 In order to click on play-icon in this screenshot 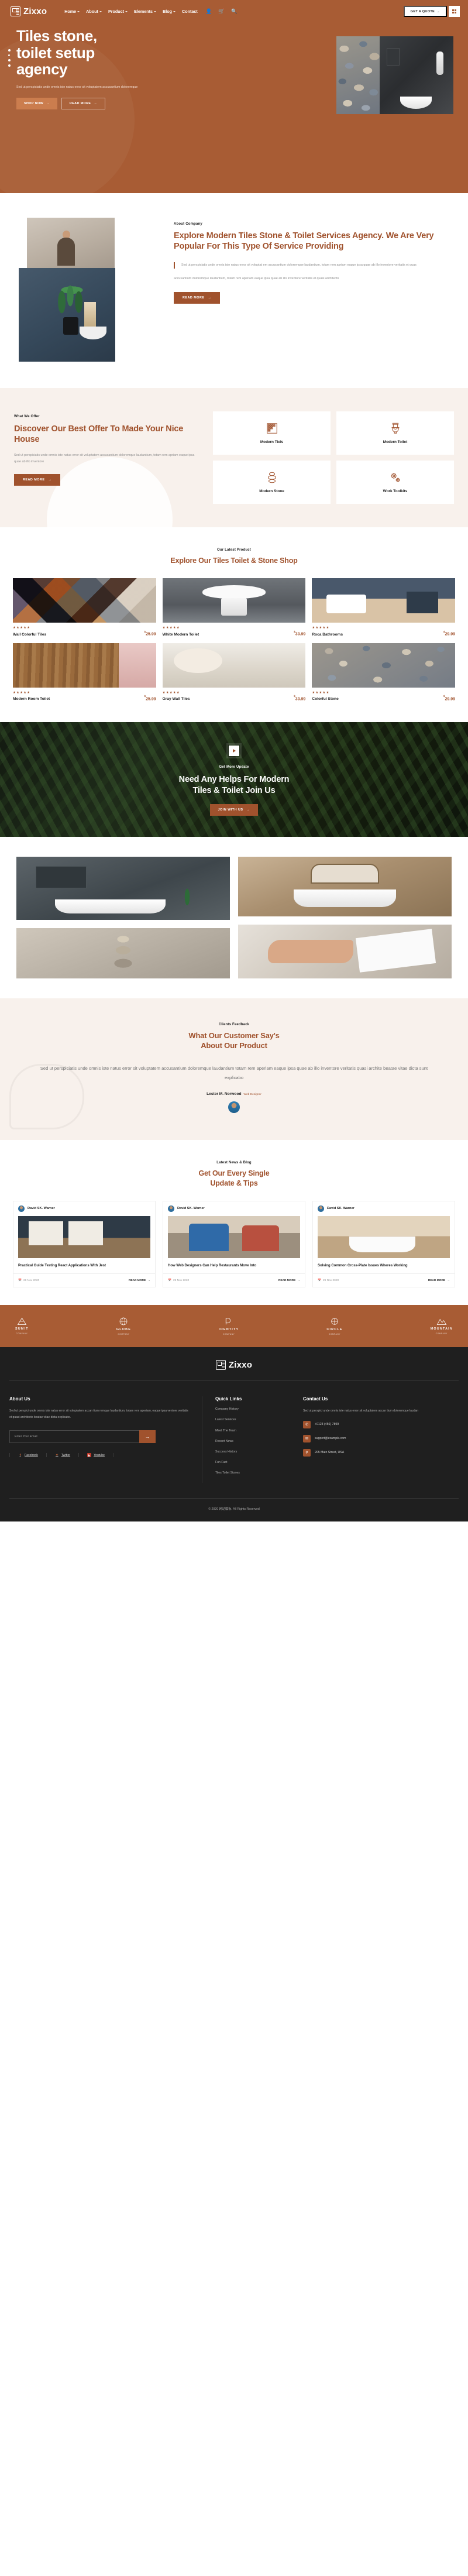, I will do `click(234, 750)`.